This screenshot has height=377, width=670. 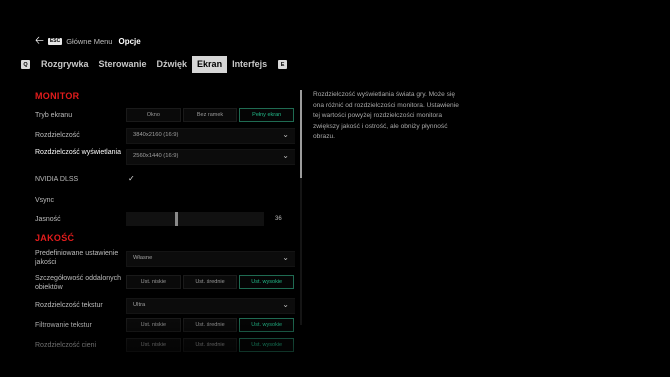 I want to click on shadow-res-option-medium: Ust. średnie, so click(x=210, y=345).